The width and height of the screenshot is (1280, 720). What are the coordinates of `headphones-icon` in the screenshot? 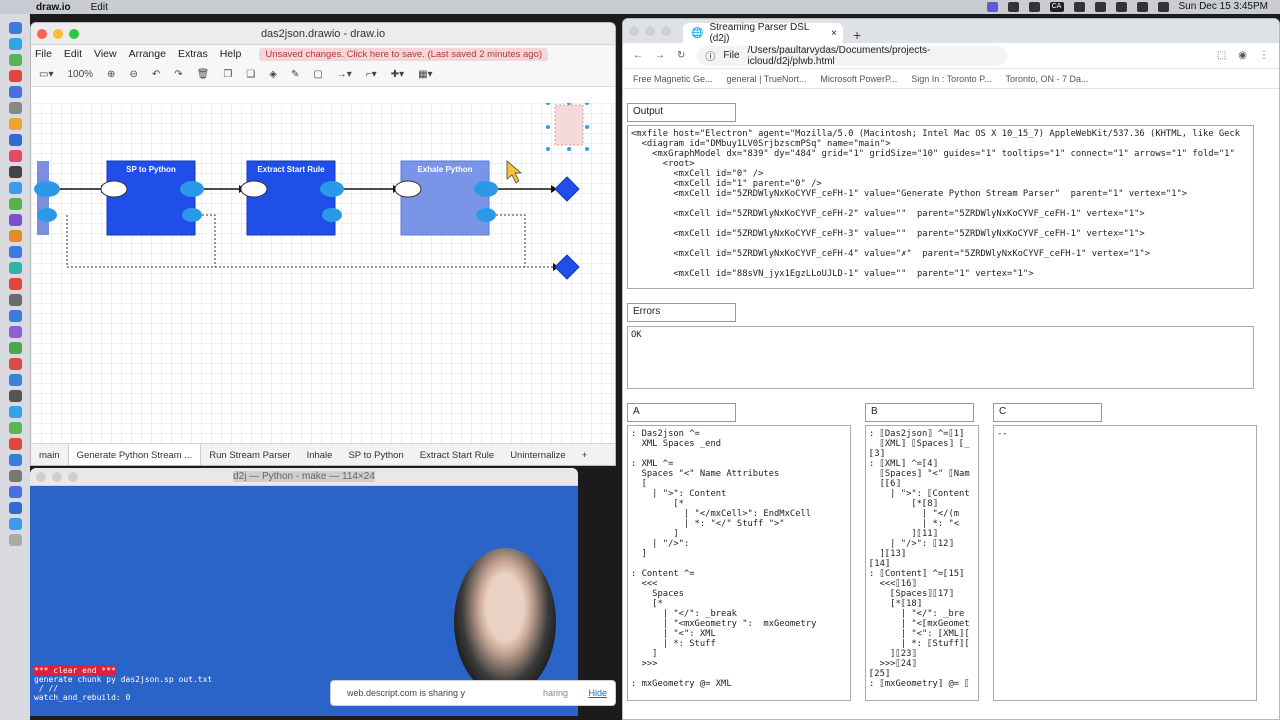 It's located at (1079, 6).